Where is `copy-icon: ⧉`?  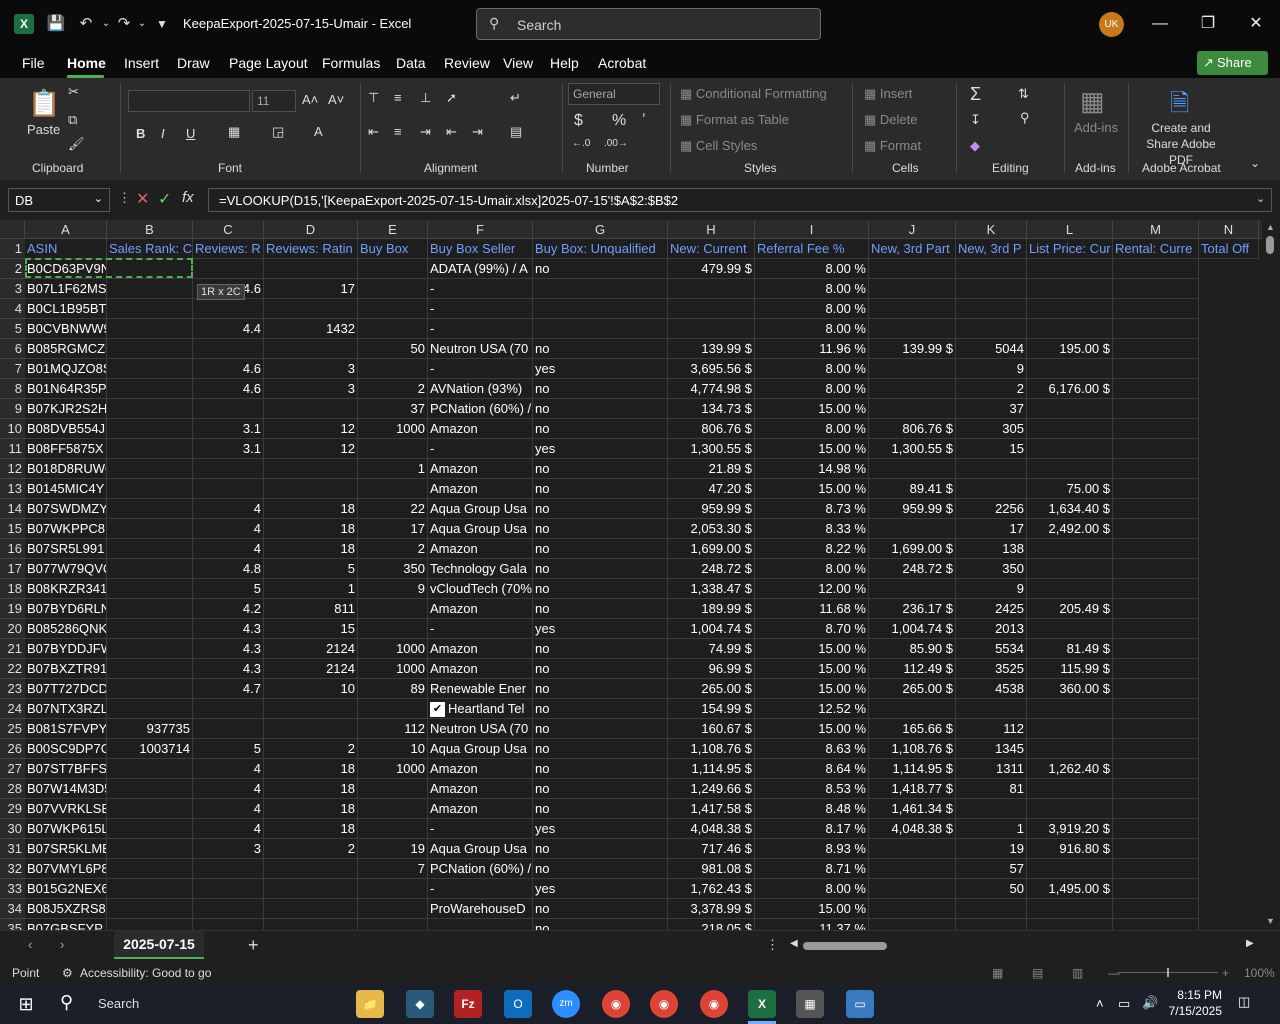 copy-icon: ⧉ is located at coordinates (72, 120).